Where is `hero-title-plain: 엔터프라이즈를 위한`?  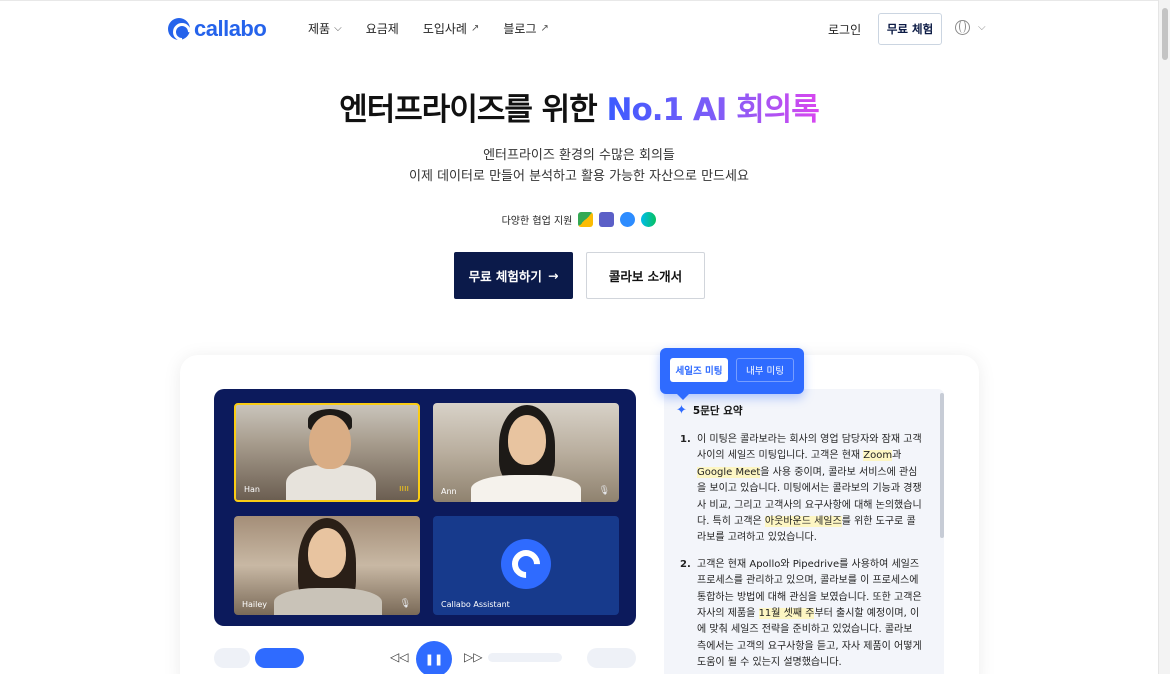
hero-title-plain: 엔터프라이즈를 위한 is located at coordinates (473, 110).